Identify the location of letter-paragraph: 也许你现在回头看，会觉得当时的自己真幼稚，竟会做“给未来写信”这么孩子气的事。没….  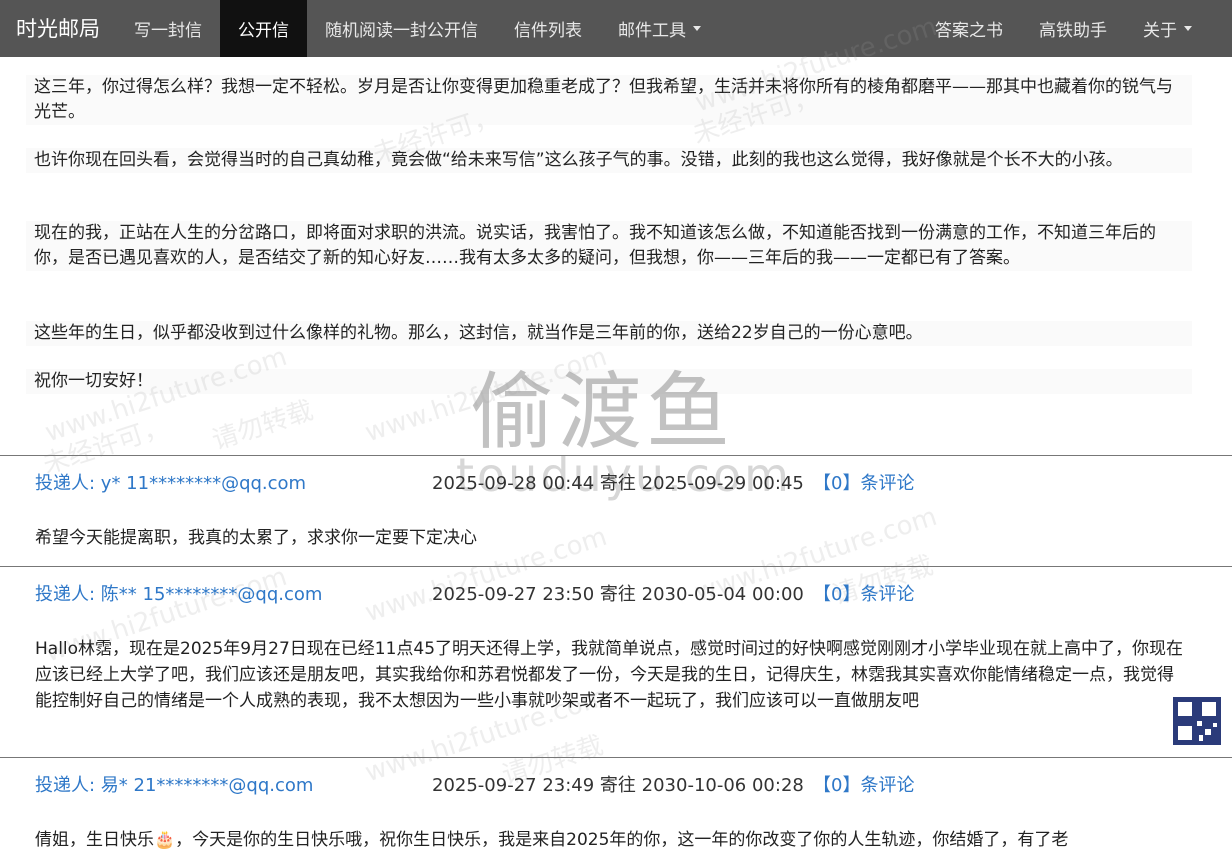
(609, 160).